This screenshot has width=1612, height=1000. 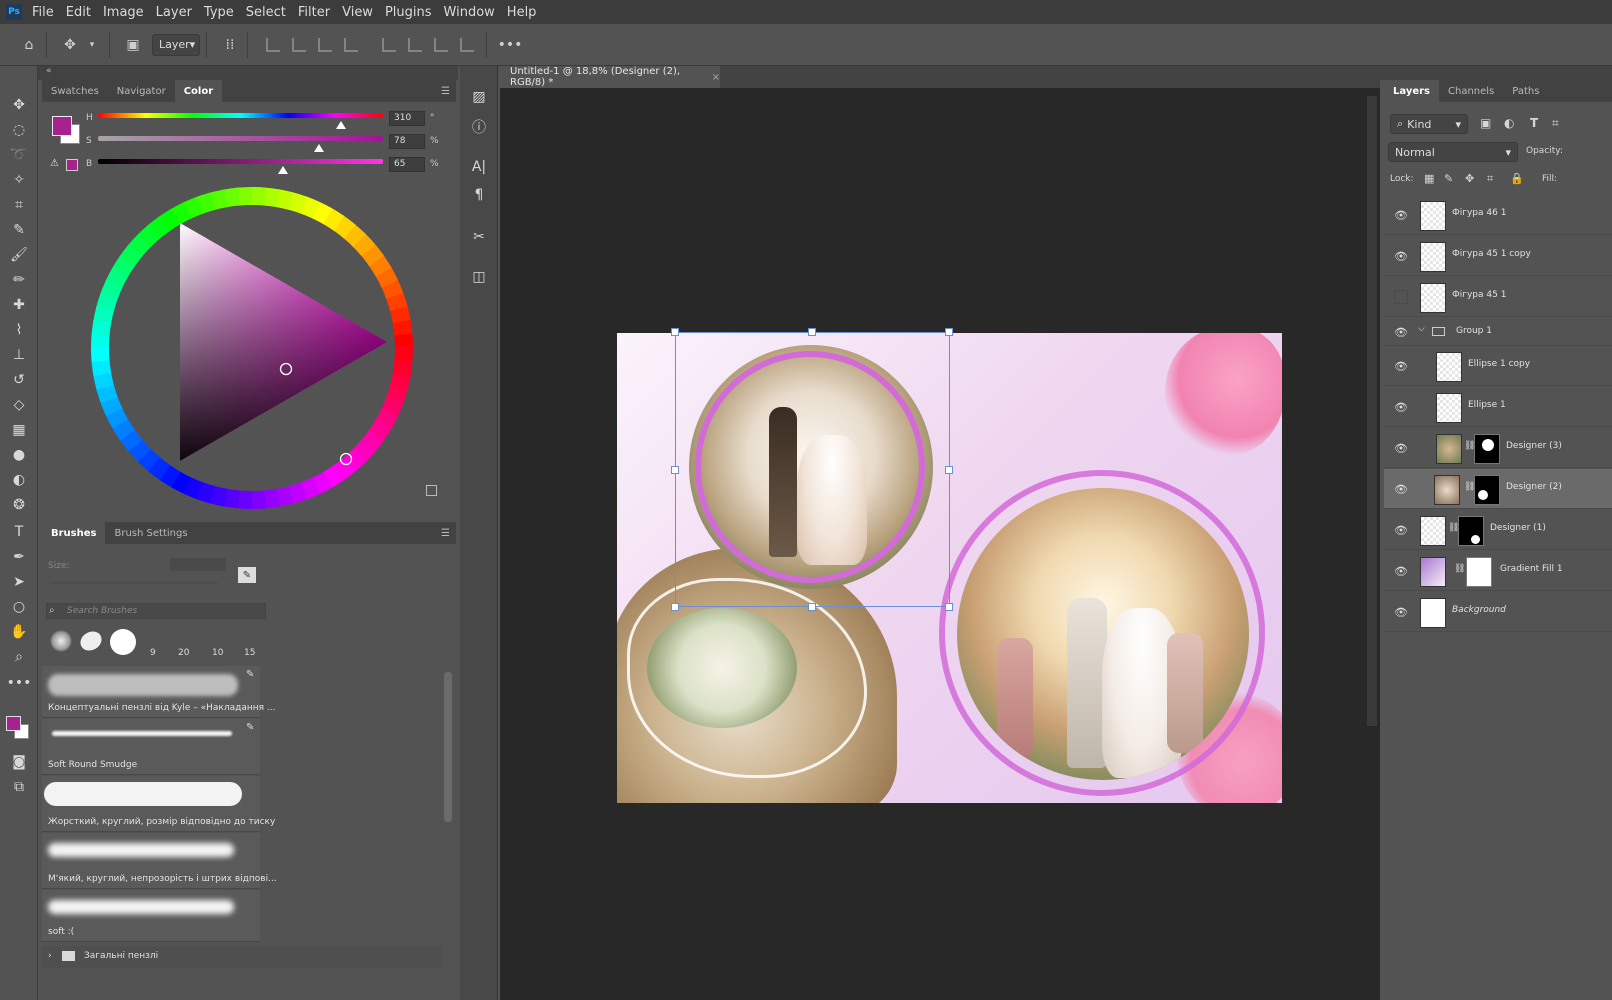 What do you see at coordinates (240, 115) in the screenshot?
I see `hue-slider` at bounding box center [240, 115].